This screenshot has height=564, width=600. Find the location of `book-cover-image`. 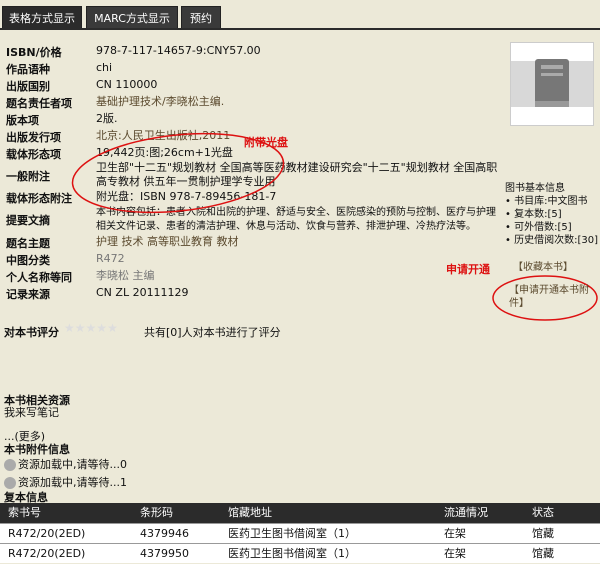

book-cover-image is located at coordinates (552, 84).